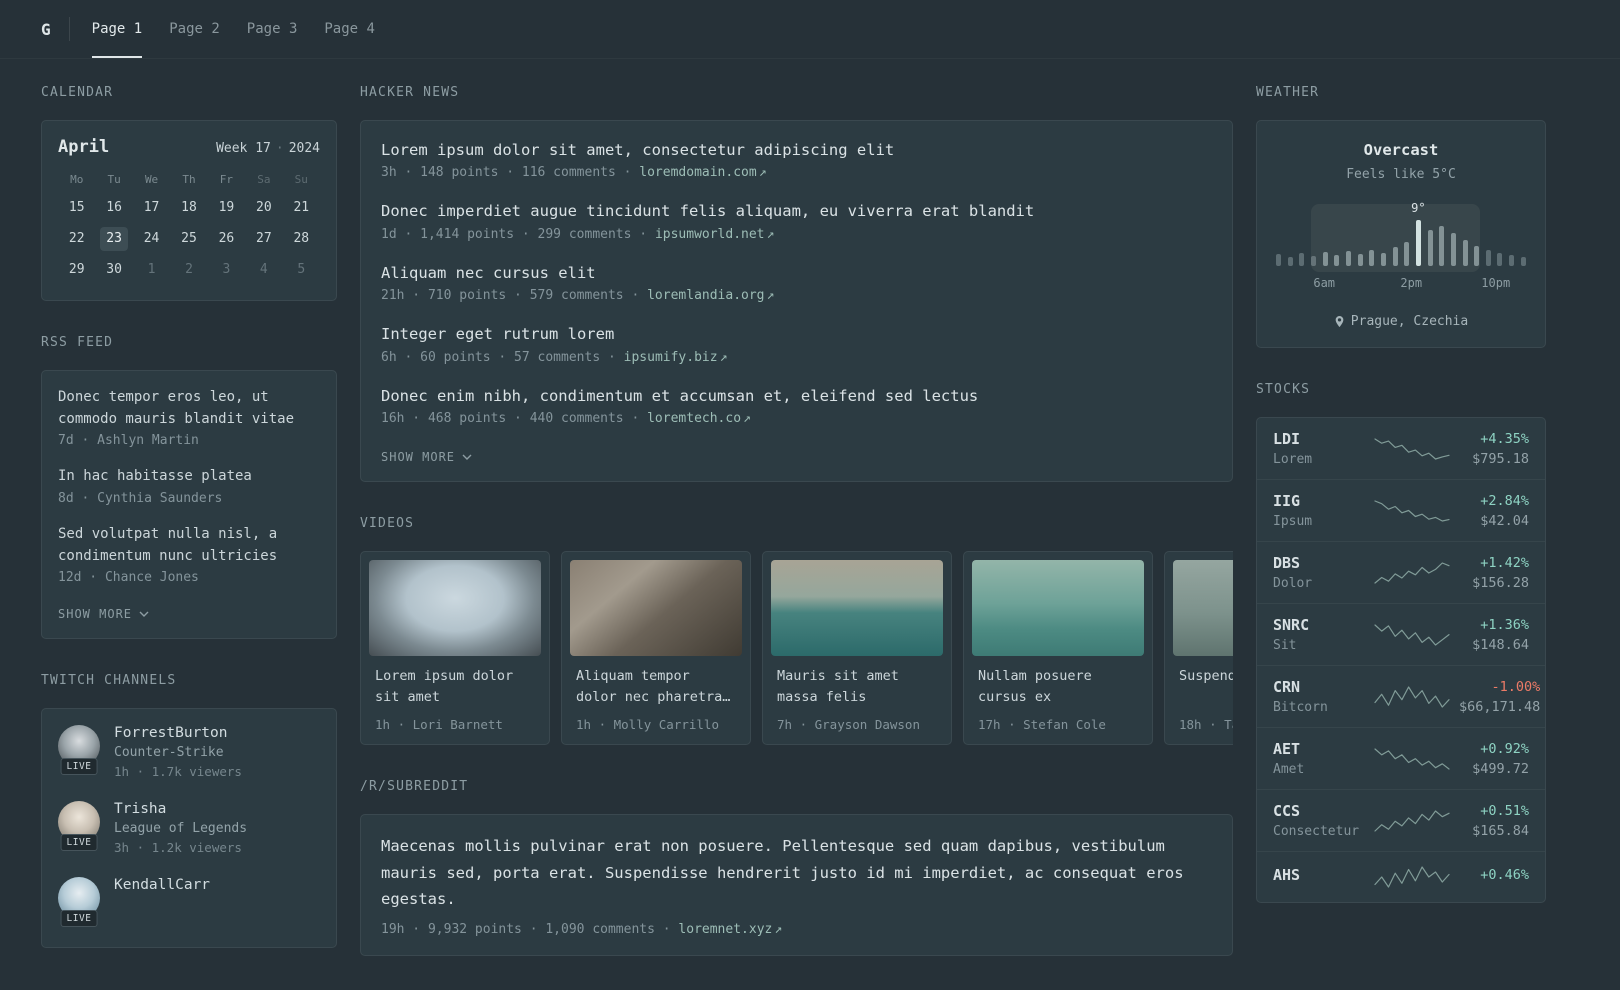 This screenshot has height=990, width=1620. I want to click on video-card: Suspendisse diam 18h · Tara, so click(1198, 648).